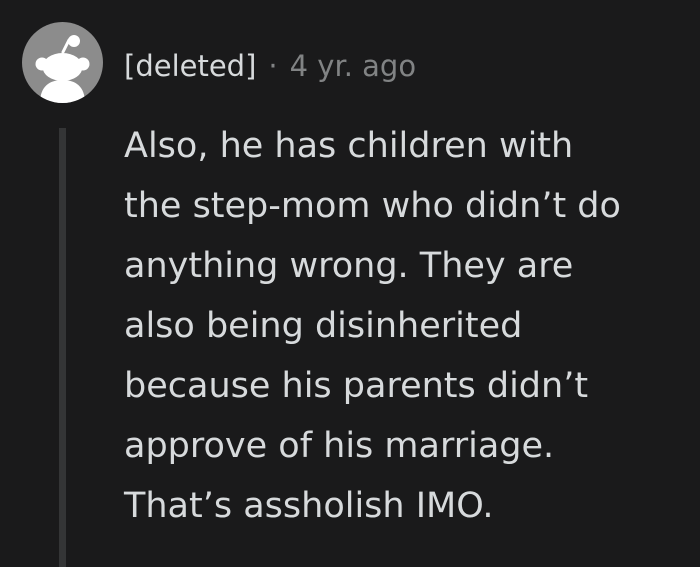 The image size is (700, 567). Describe the element at coordinates (323, 326) in the screenshot. I see `comment-body-line: also being disinherited` at that location.